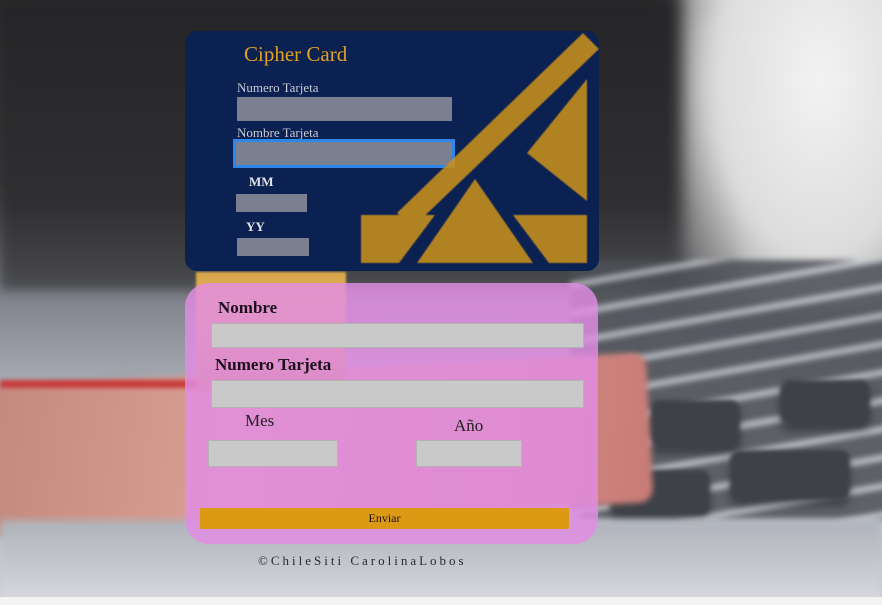 The width and height of the screenshot is (882, 605). What do you see at coordinates (273, 247) in the screenshot?
I see `card-year-display` at bounding box center [273, 247].